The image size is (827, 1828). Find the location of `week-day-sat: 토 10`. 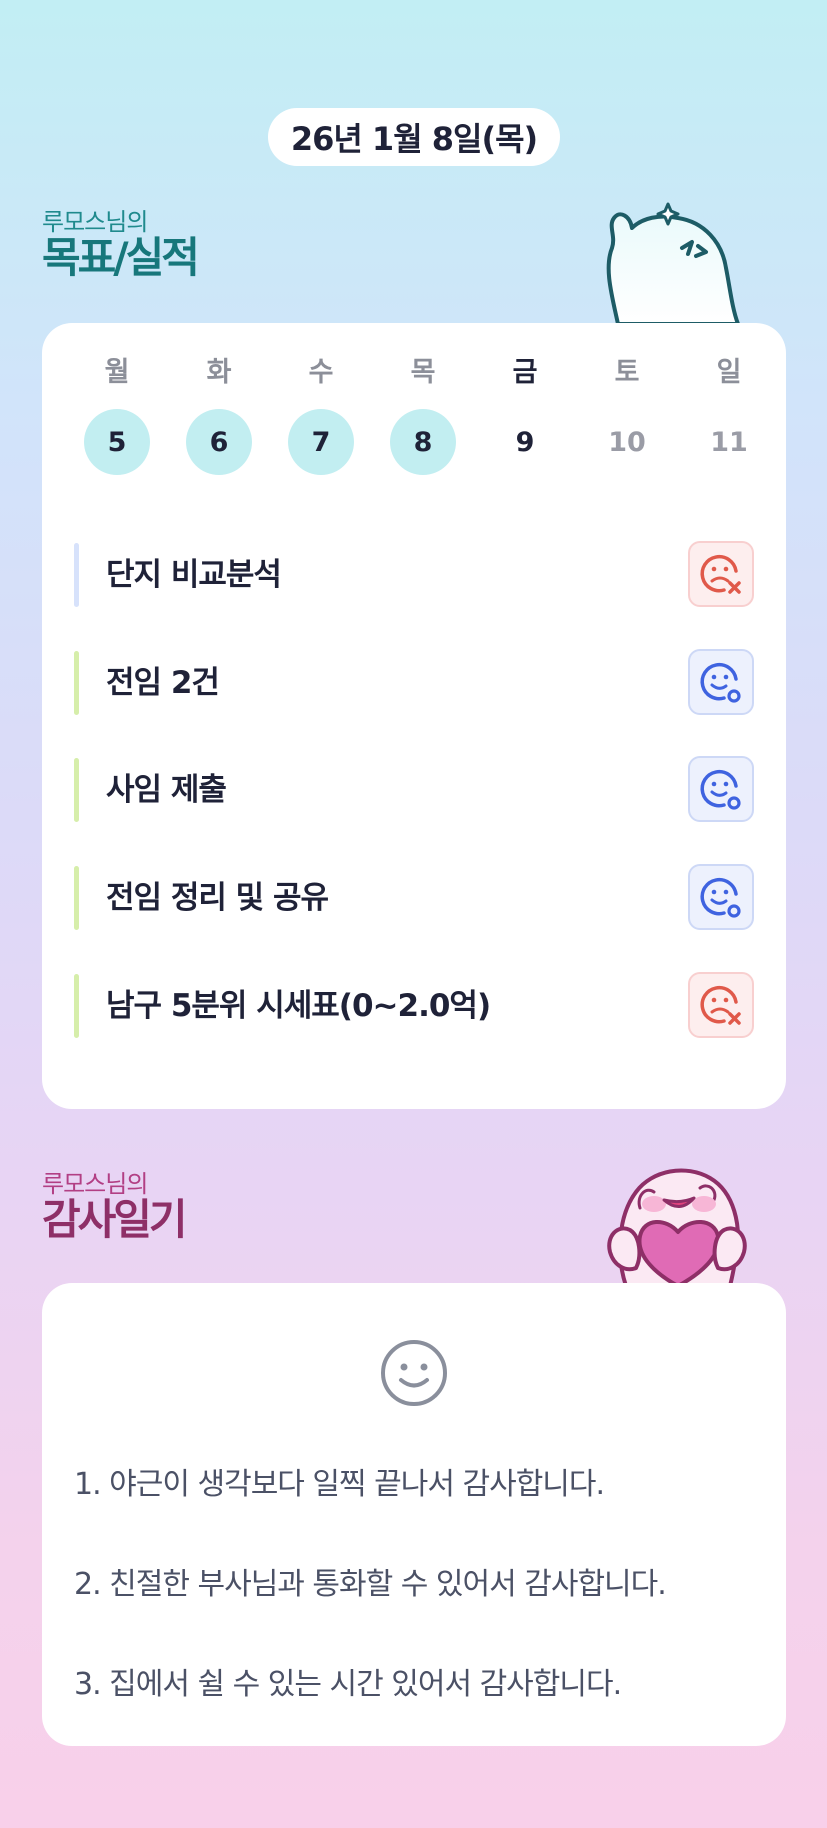

week-day-sat: 토 10 is located at coordinates (627, 414).